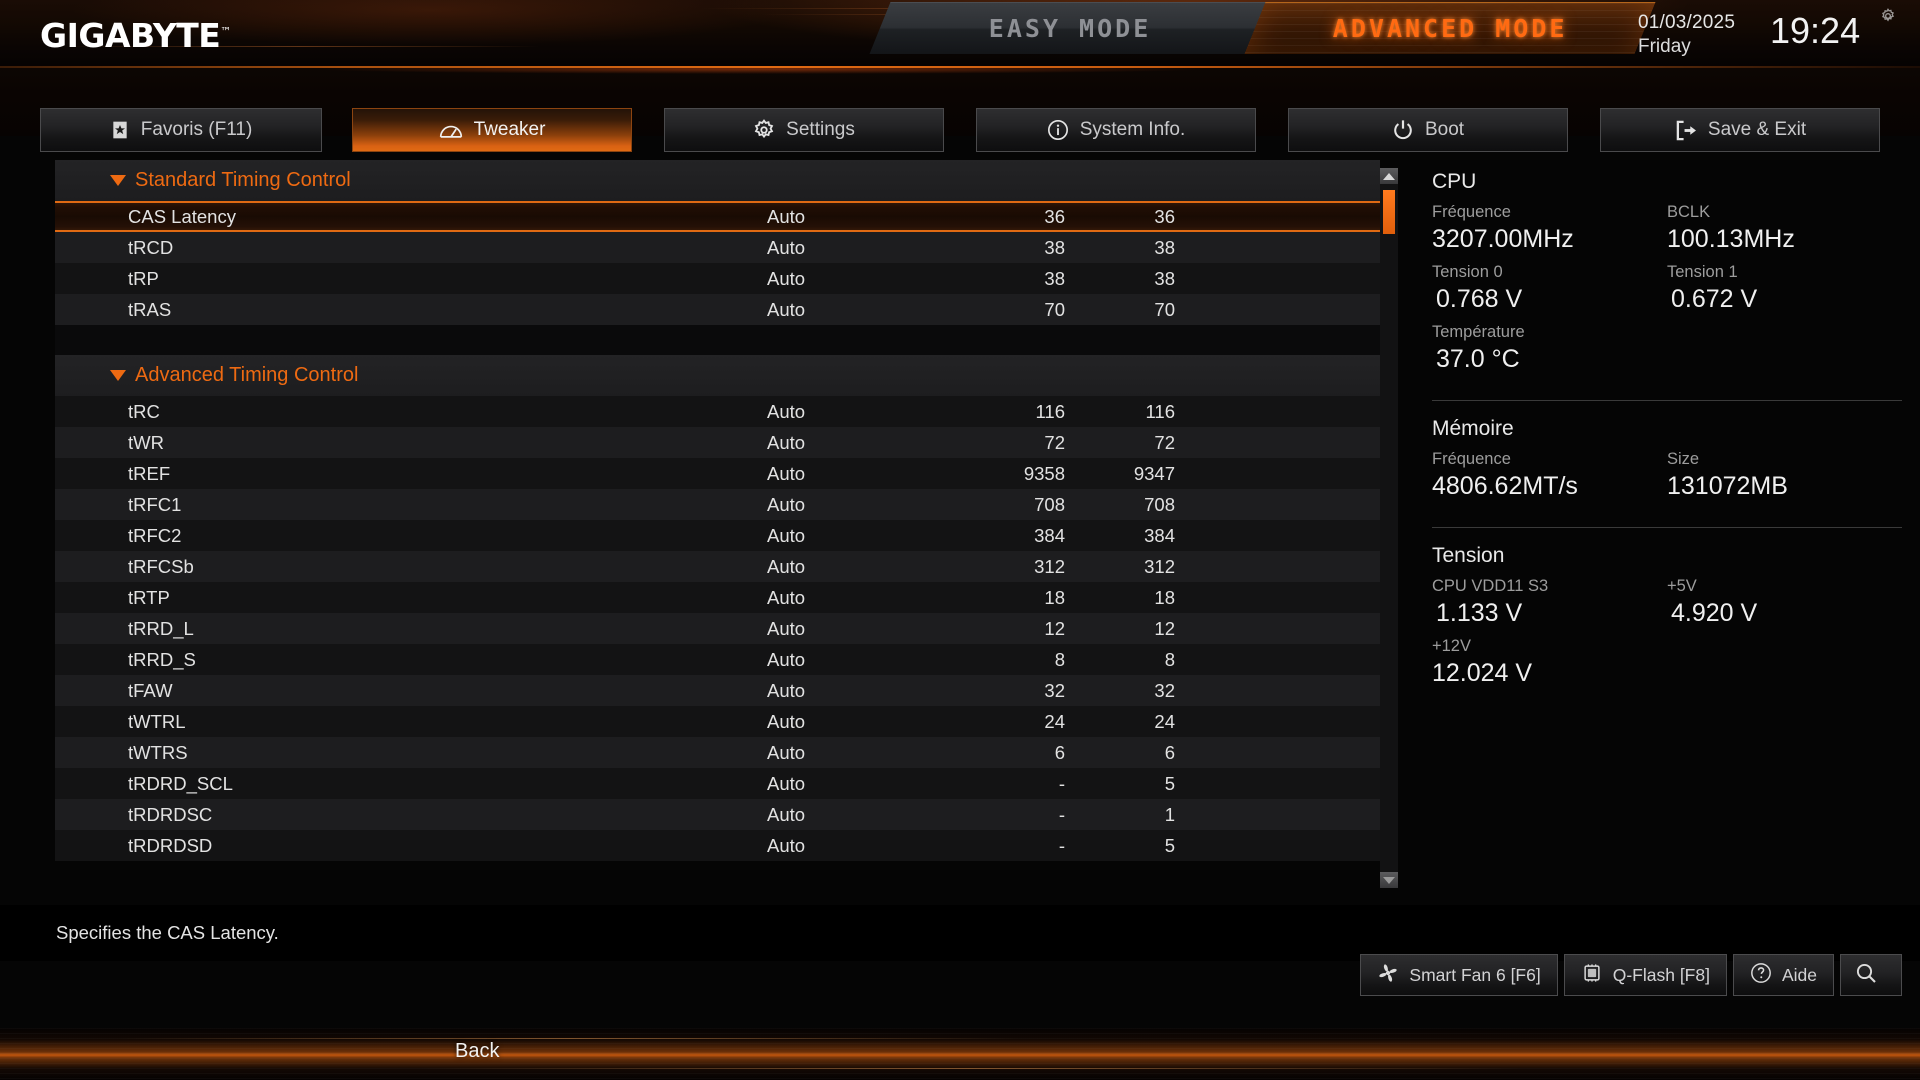  What do you see at coordinates (717, 783) in the screenshot?
I see `table-row: tRDRD_SCL Auto - 5` at bounding box center [717, 783].